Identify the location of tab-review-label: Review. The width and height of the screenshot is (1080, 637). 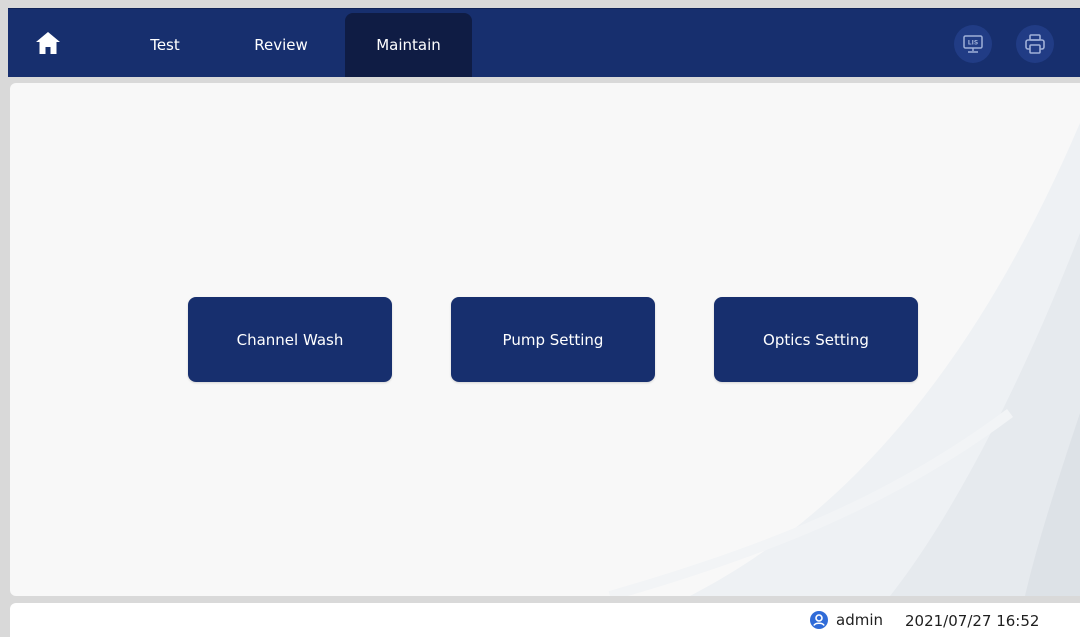
(281, 45).